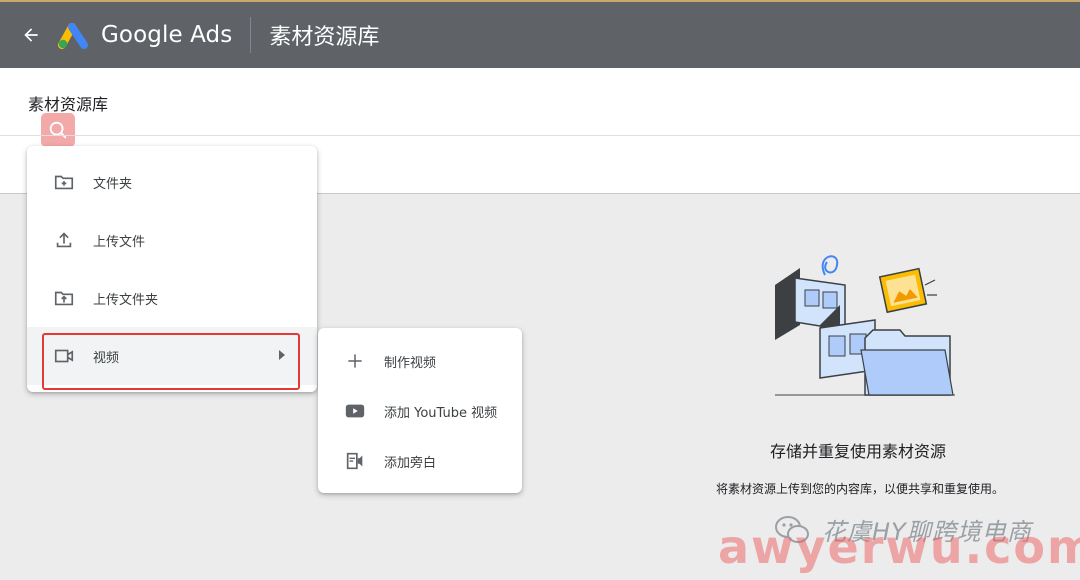 Image resolution: width=1080 pixels, height=580 pixels. I want to click on video-camera-icon, so click(64, 356).